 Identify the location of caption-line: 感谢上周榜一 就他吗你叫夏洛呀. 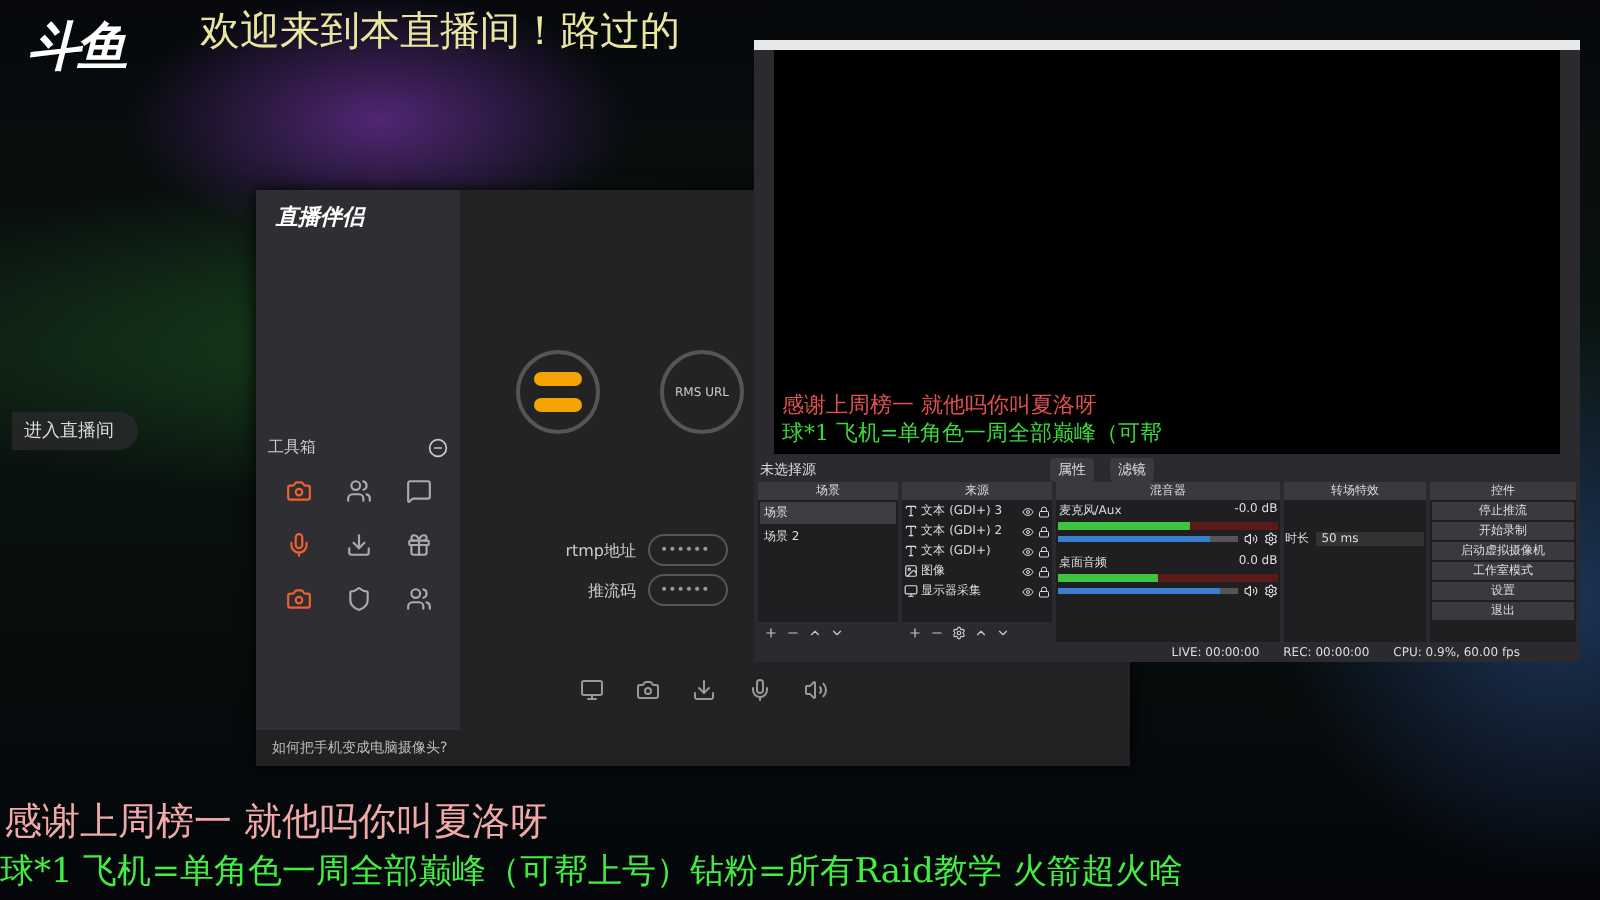
(276, 823).